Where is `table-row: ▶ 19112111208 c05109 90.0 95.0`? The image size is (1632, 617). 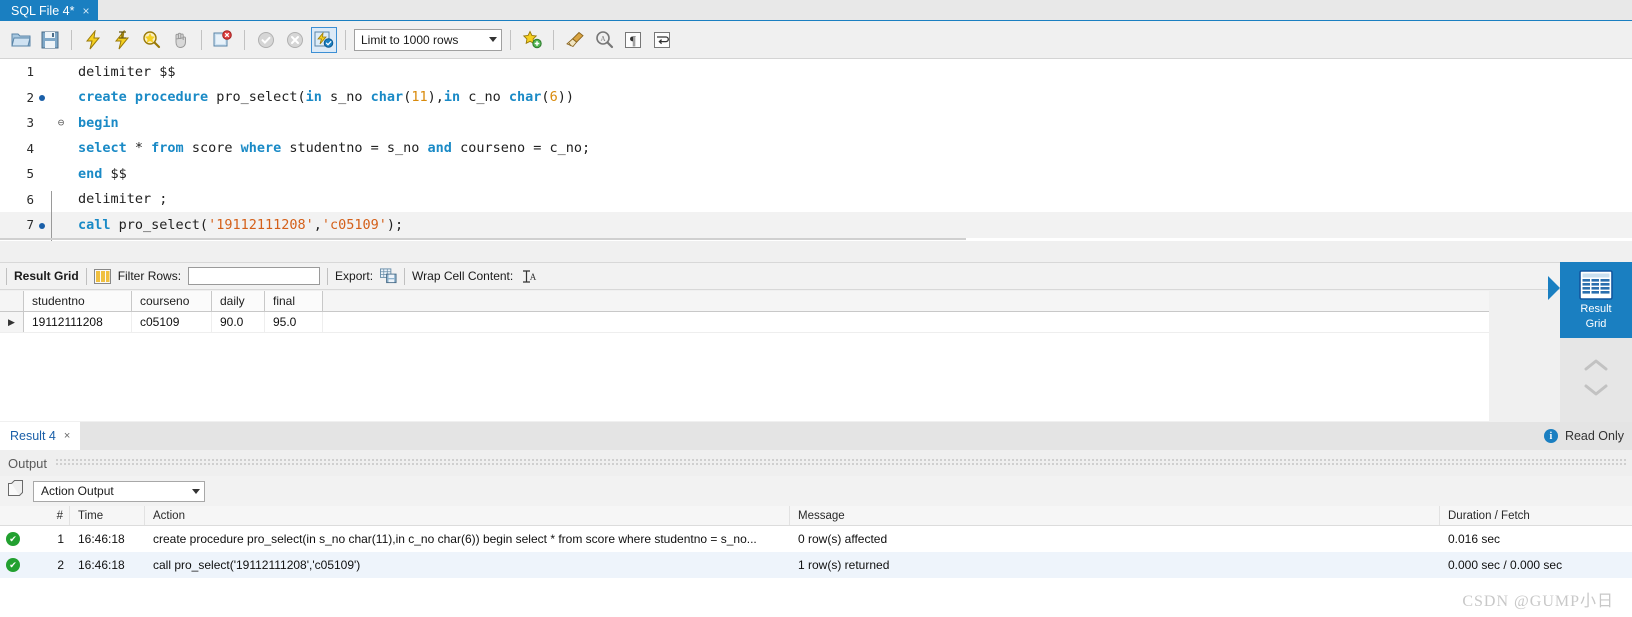 table-row: ▶ 19112111208 c05109 90.0 95.0 is located at coordinates (744, 322).